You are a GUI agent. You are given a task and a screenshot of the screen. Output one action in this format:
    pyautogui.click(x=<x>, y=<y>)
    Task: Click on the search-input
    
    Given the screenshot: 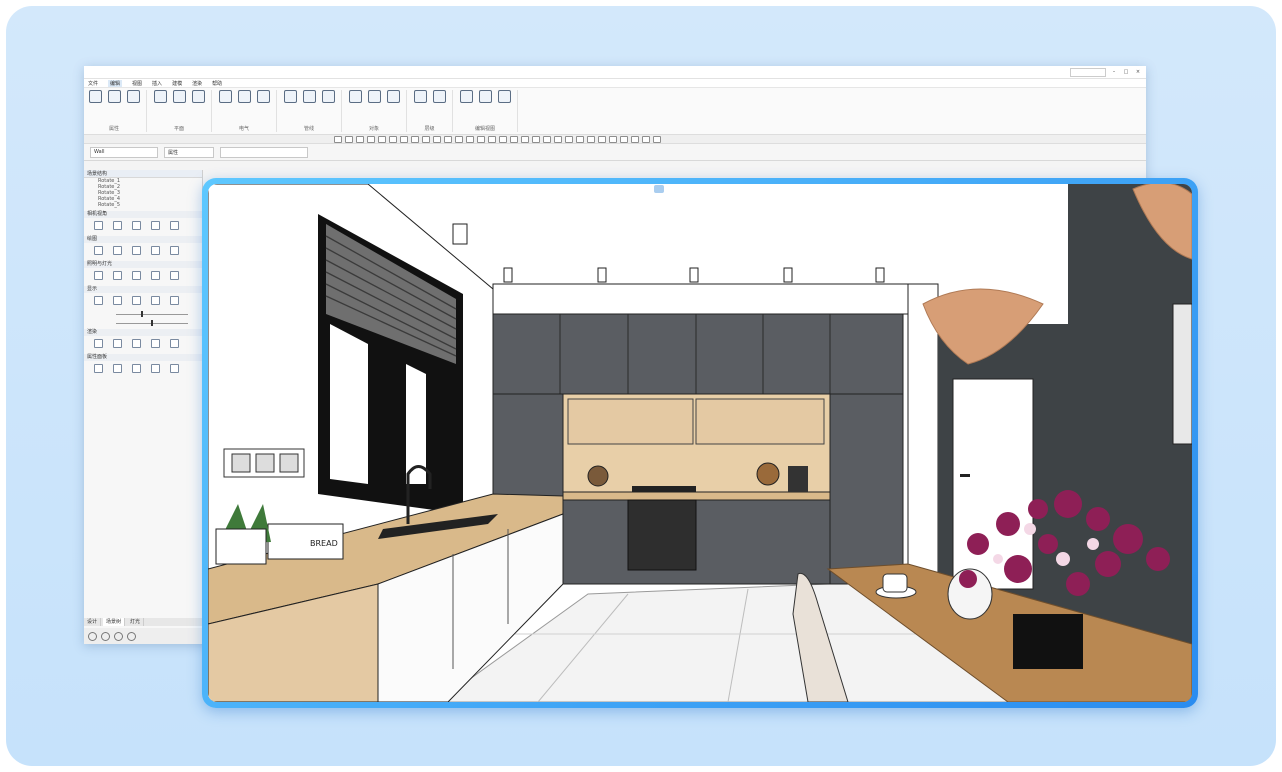 What is the action you would take?
    pyautogui.click(x=1088, y=72)
    